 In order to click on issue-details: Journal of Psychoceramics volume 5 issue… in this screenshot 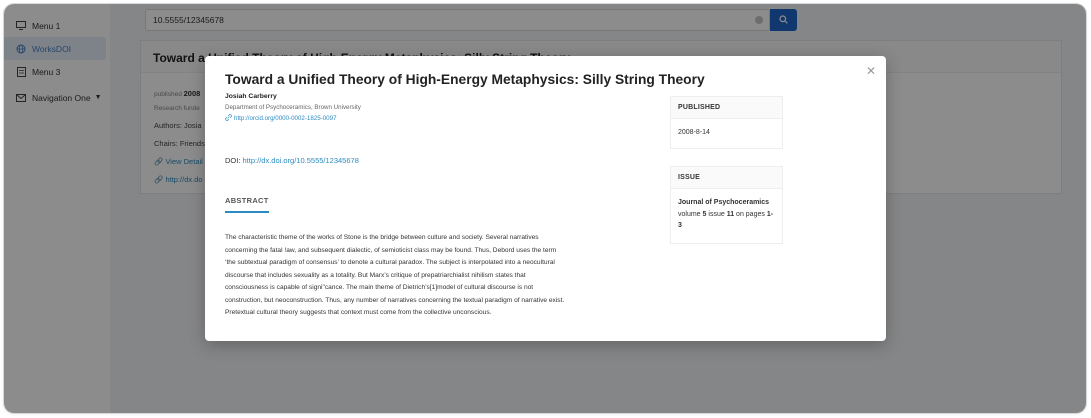, I will do `click(726, 214)`.